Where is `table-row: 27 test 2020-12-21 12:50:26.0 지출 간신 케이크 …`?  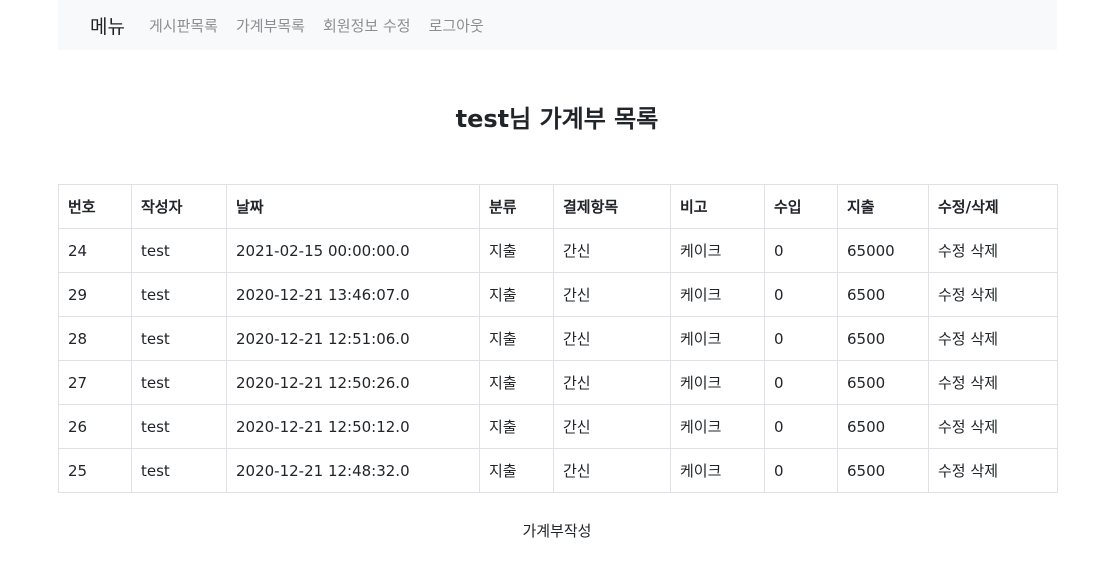
table-row: 27 test 2020-12-21 12:50:26.0 지출 간신 케이크 … is located at coordinates (558, 382).